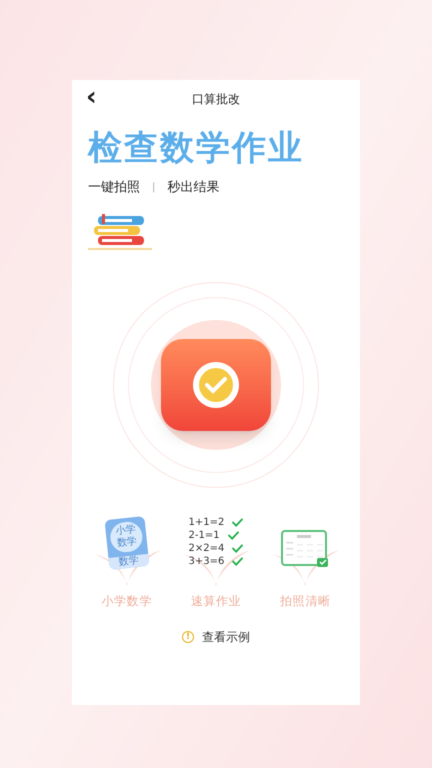 Image resolution: width=432 pixels, height=768 pixels. I want to click on back-button: ‹, so click(91, 97).